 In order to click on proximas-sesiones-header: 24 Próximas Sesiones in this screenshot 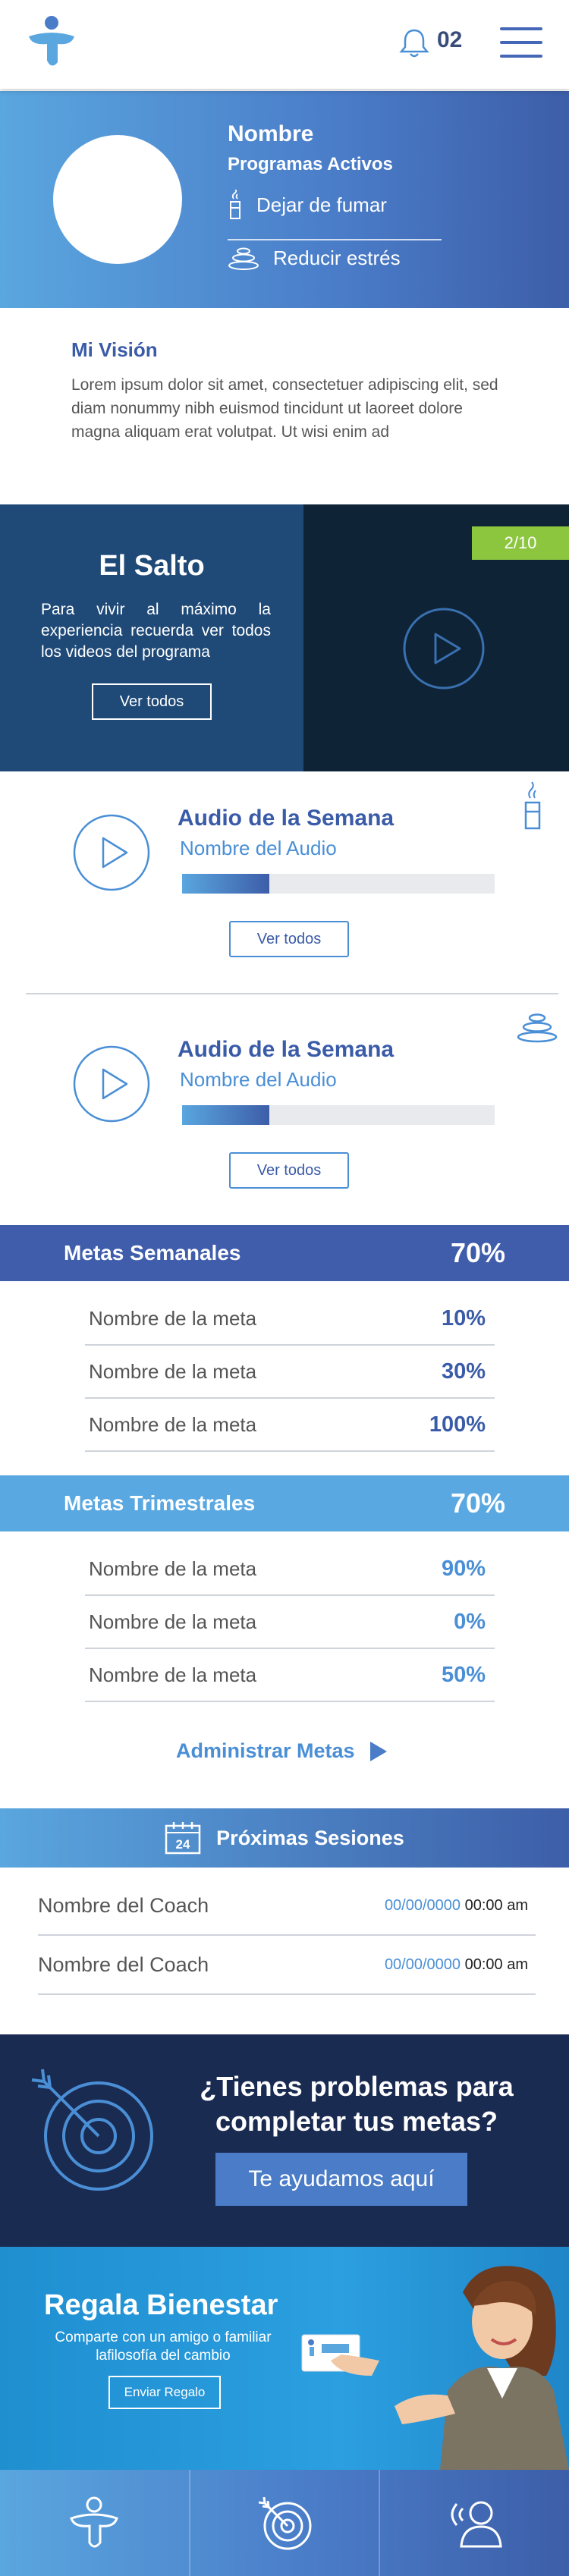, I will do `click(284, 1838)`.